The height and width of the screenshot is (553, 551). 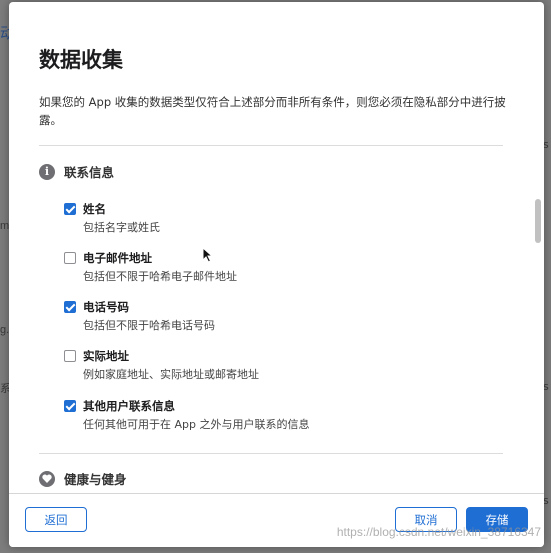 What do you see at coordinates (121, 227) in the screenshot?
I see `item-subtitle: 包括名字或姓氏` at bounding box center [121, 227].